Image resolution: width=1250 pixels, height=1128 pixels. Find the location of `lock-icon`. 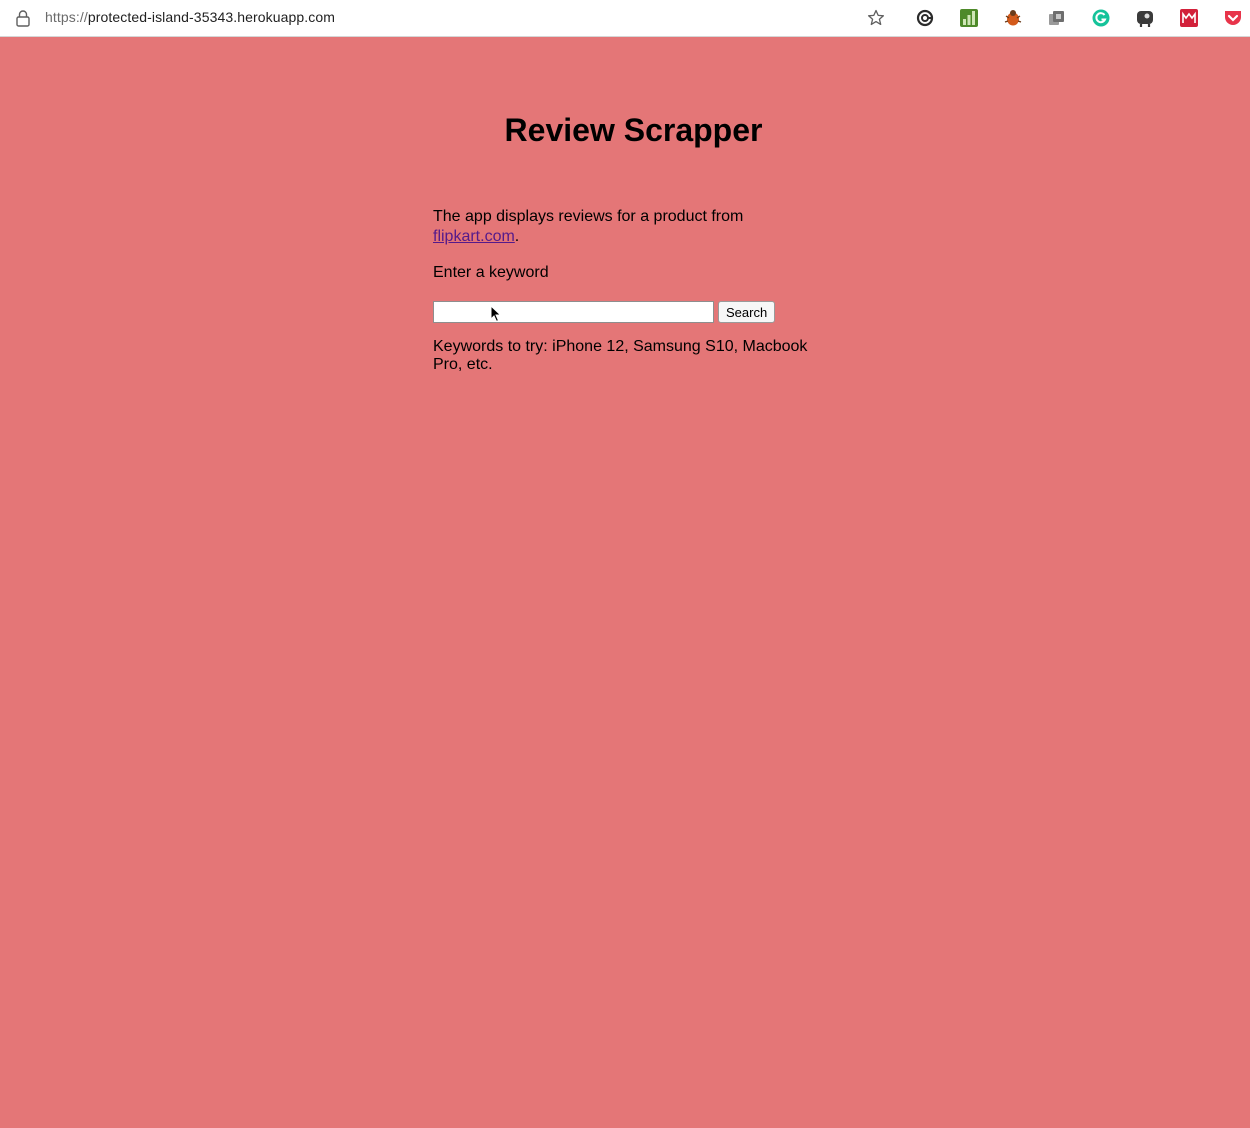

lock-icon is located at coordinates (23, 18).